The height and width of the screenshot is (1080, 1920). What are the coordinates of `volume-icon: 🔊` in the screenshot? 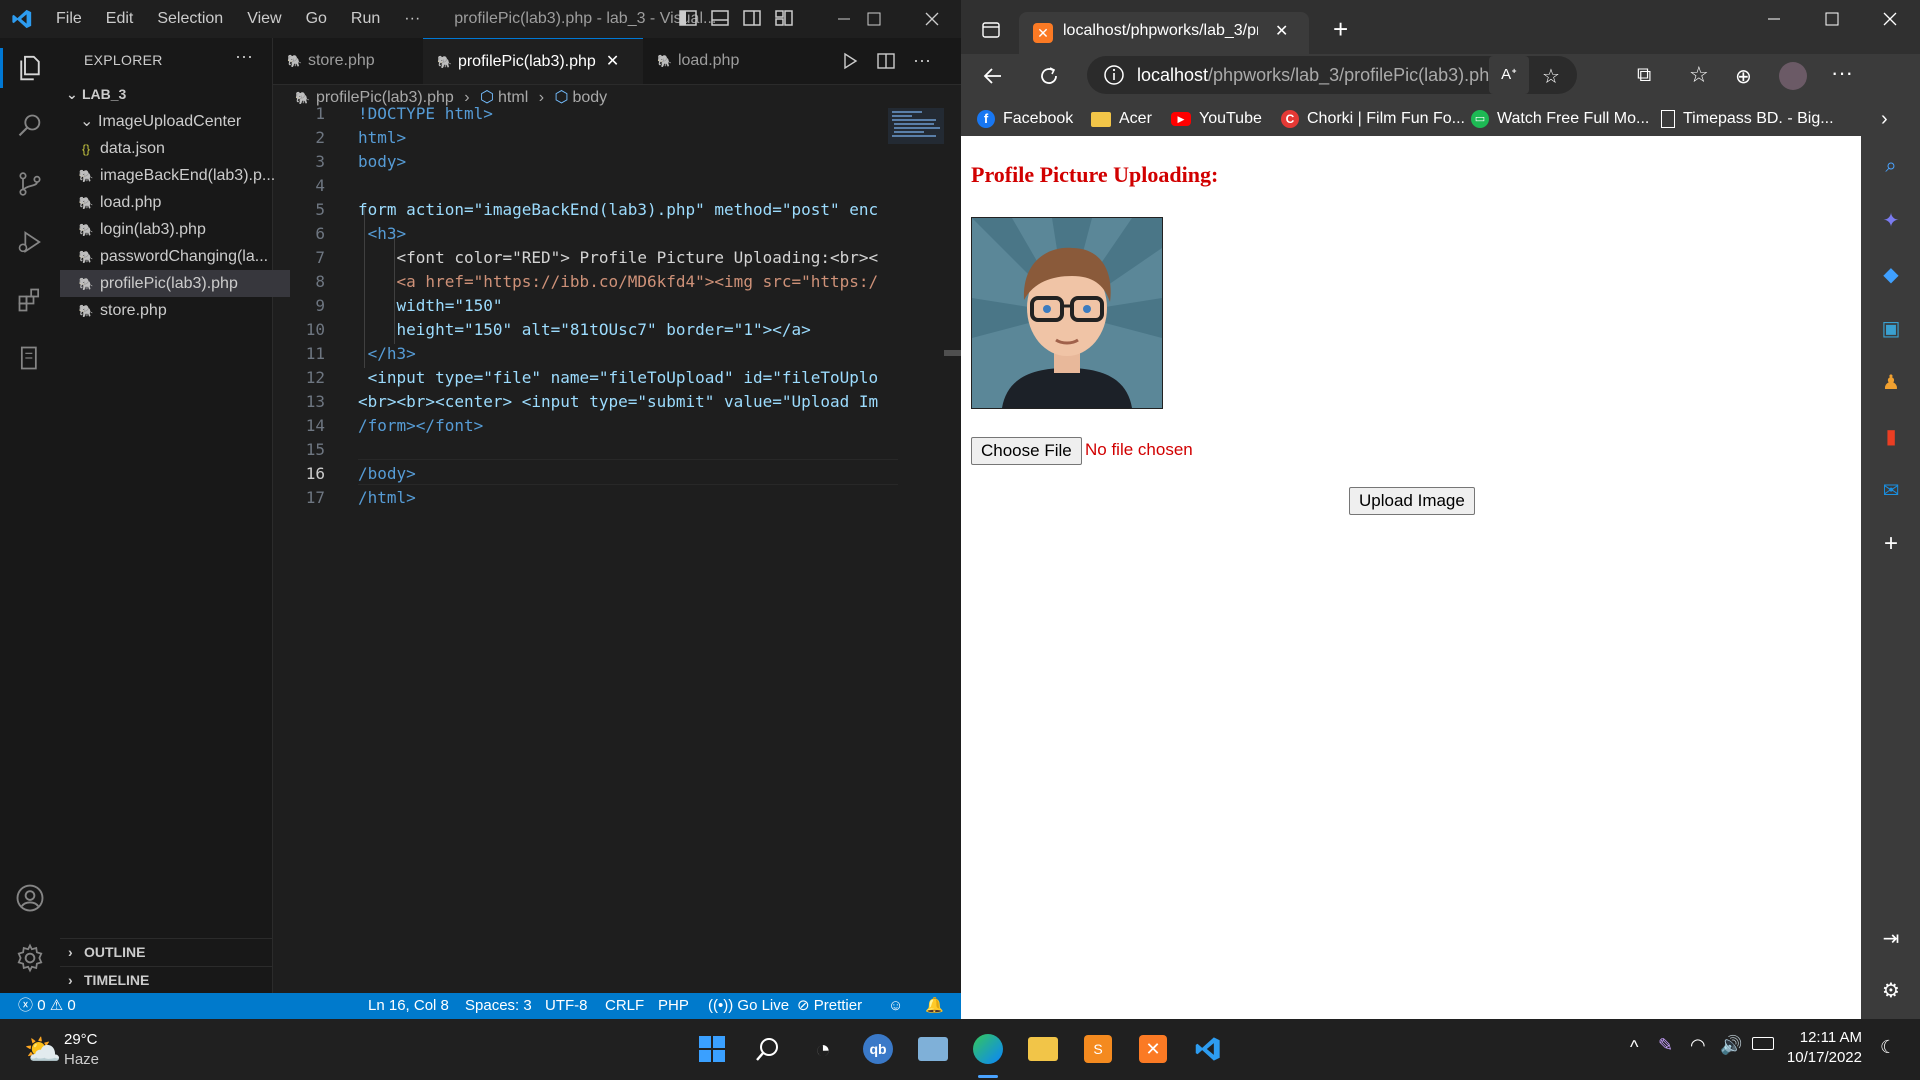 It's located at (1731, 1045).